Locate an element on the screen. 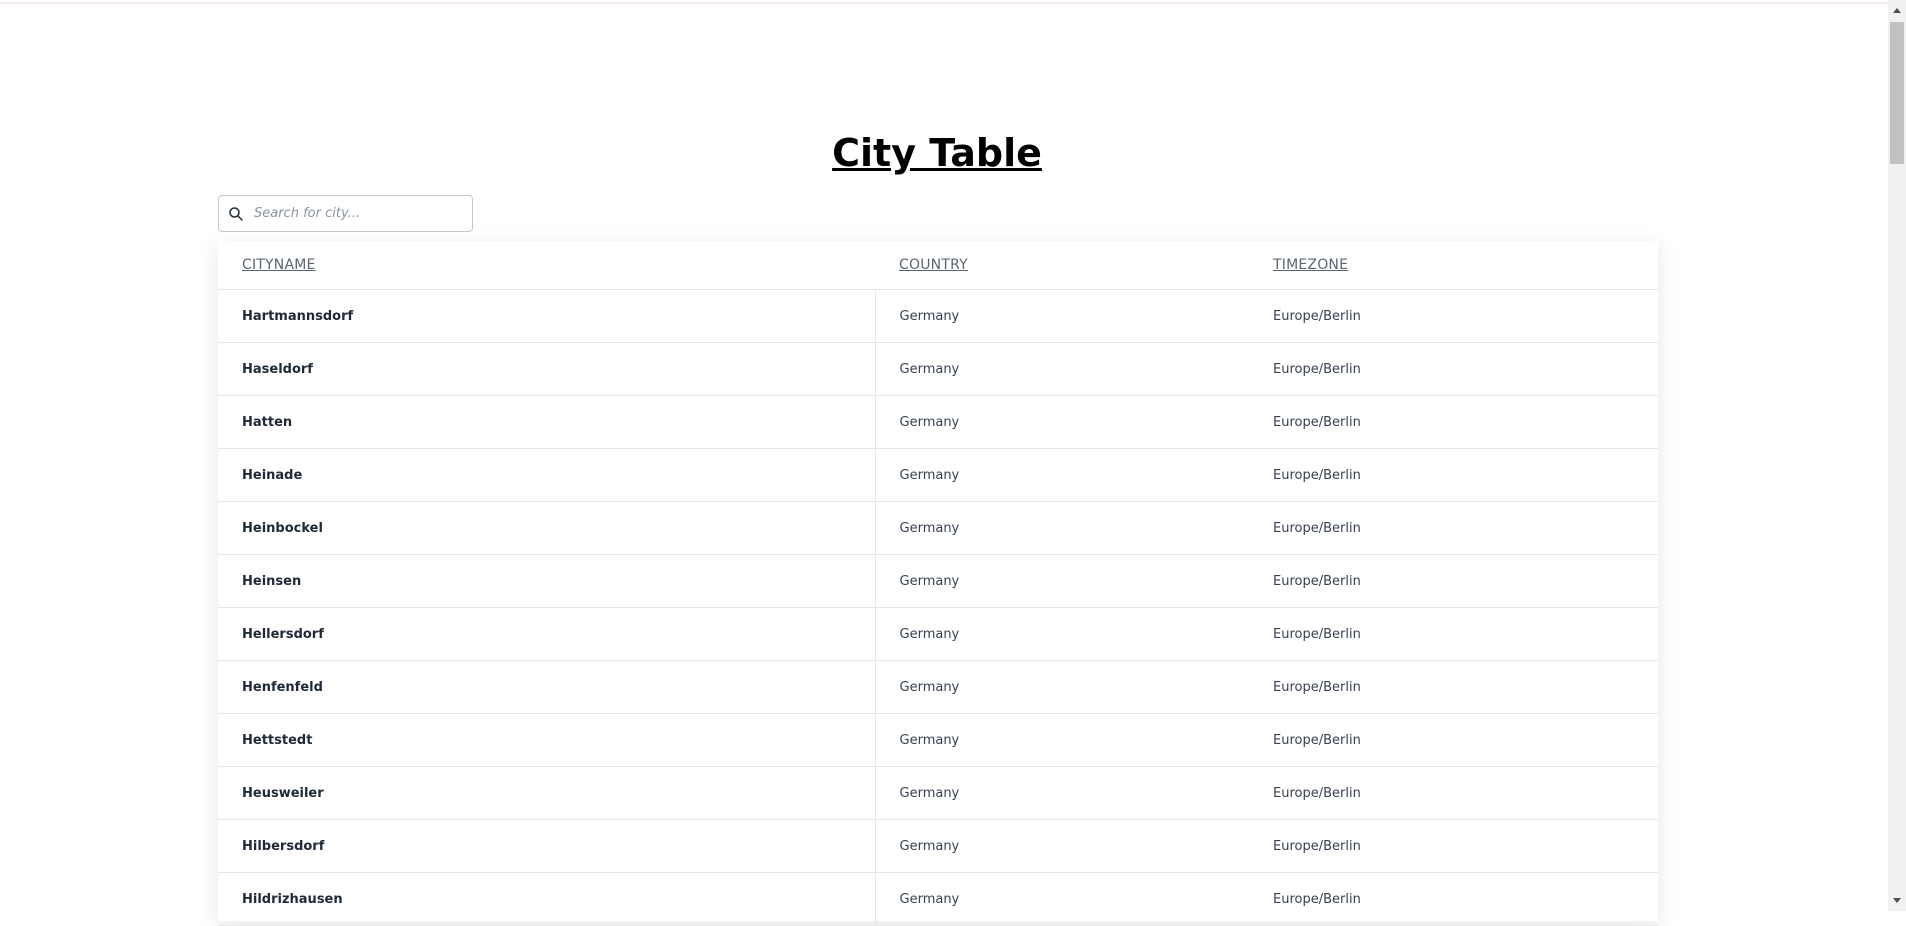 The width and height of the screenshot is (1906, 926). table-row: Heinsen Germany Europe/Berlin is located at coordinates (938, 581).